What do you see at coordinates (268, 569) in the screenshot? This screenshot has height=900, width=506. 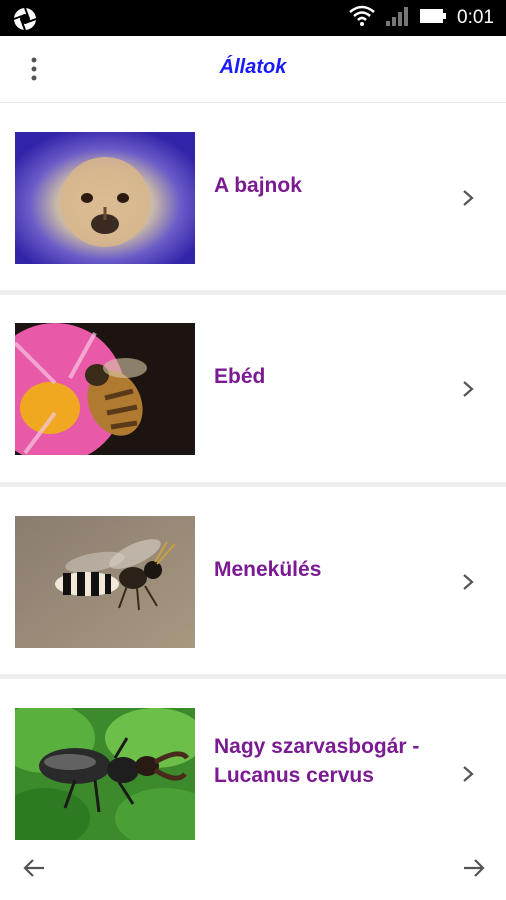 I see `list-item-title: Menekülés` at bounding box center [268, 569].